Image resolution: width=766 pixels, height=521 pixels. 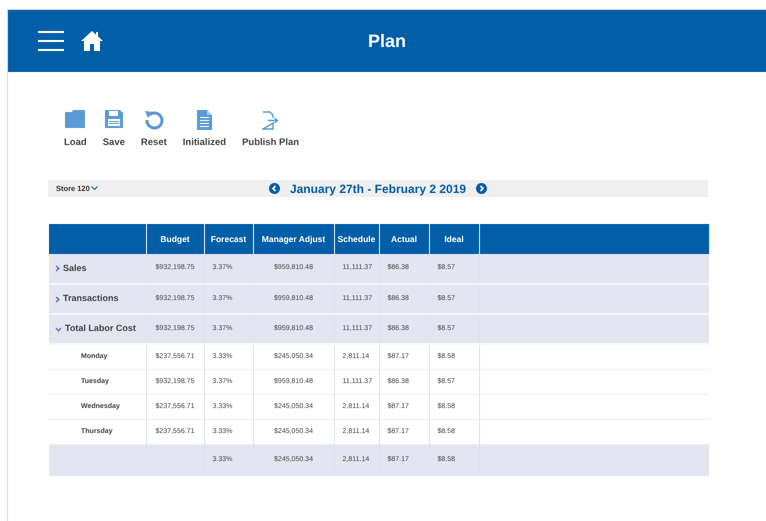 I want to click on save-icon, so click(x=113, y=119).